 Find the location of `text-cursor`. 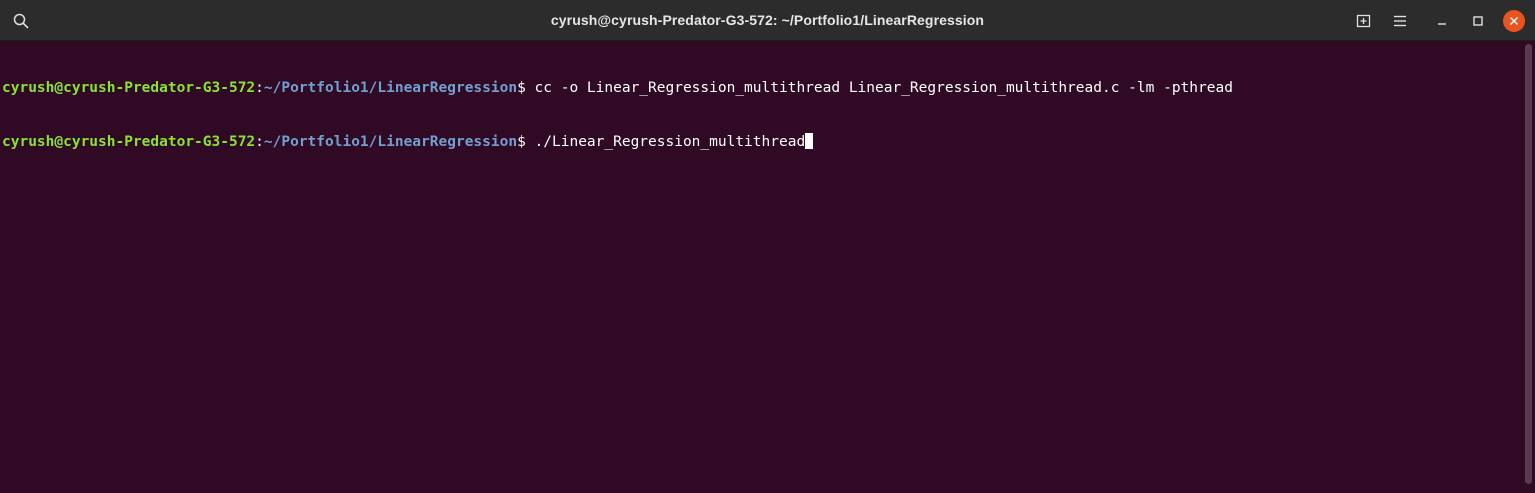

text-cursor is located at coordinates (809, 141).